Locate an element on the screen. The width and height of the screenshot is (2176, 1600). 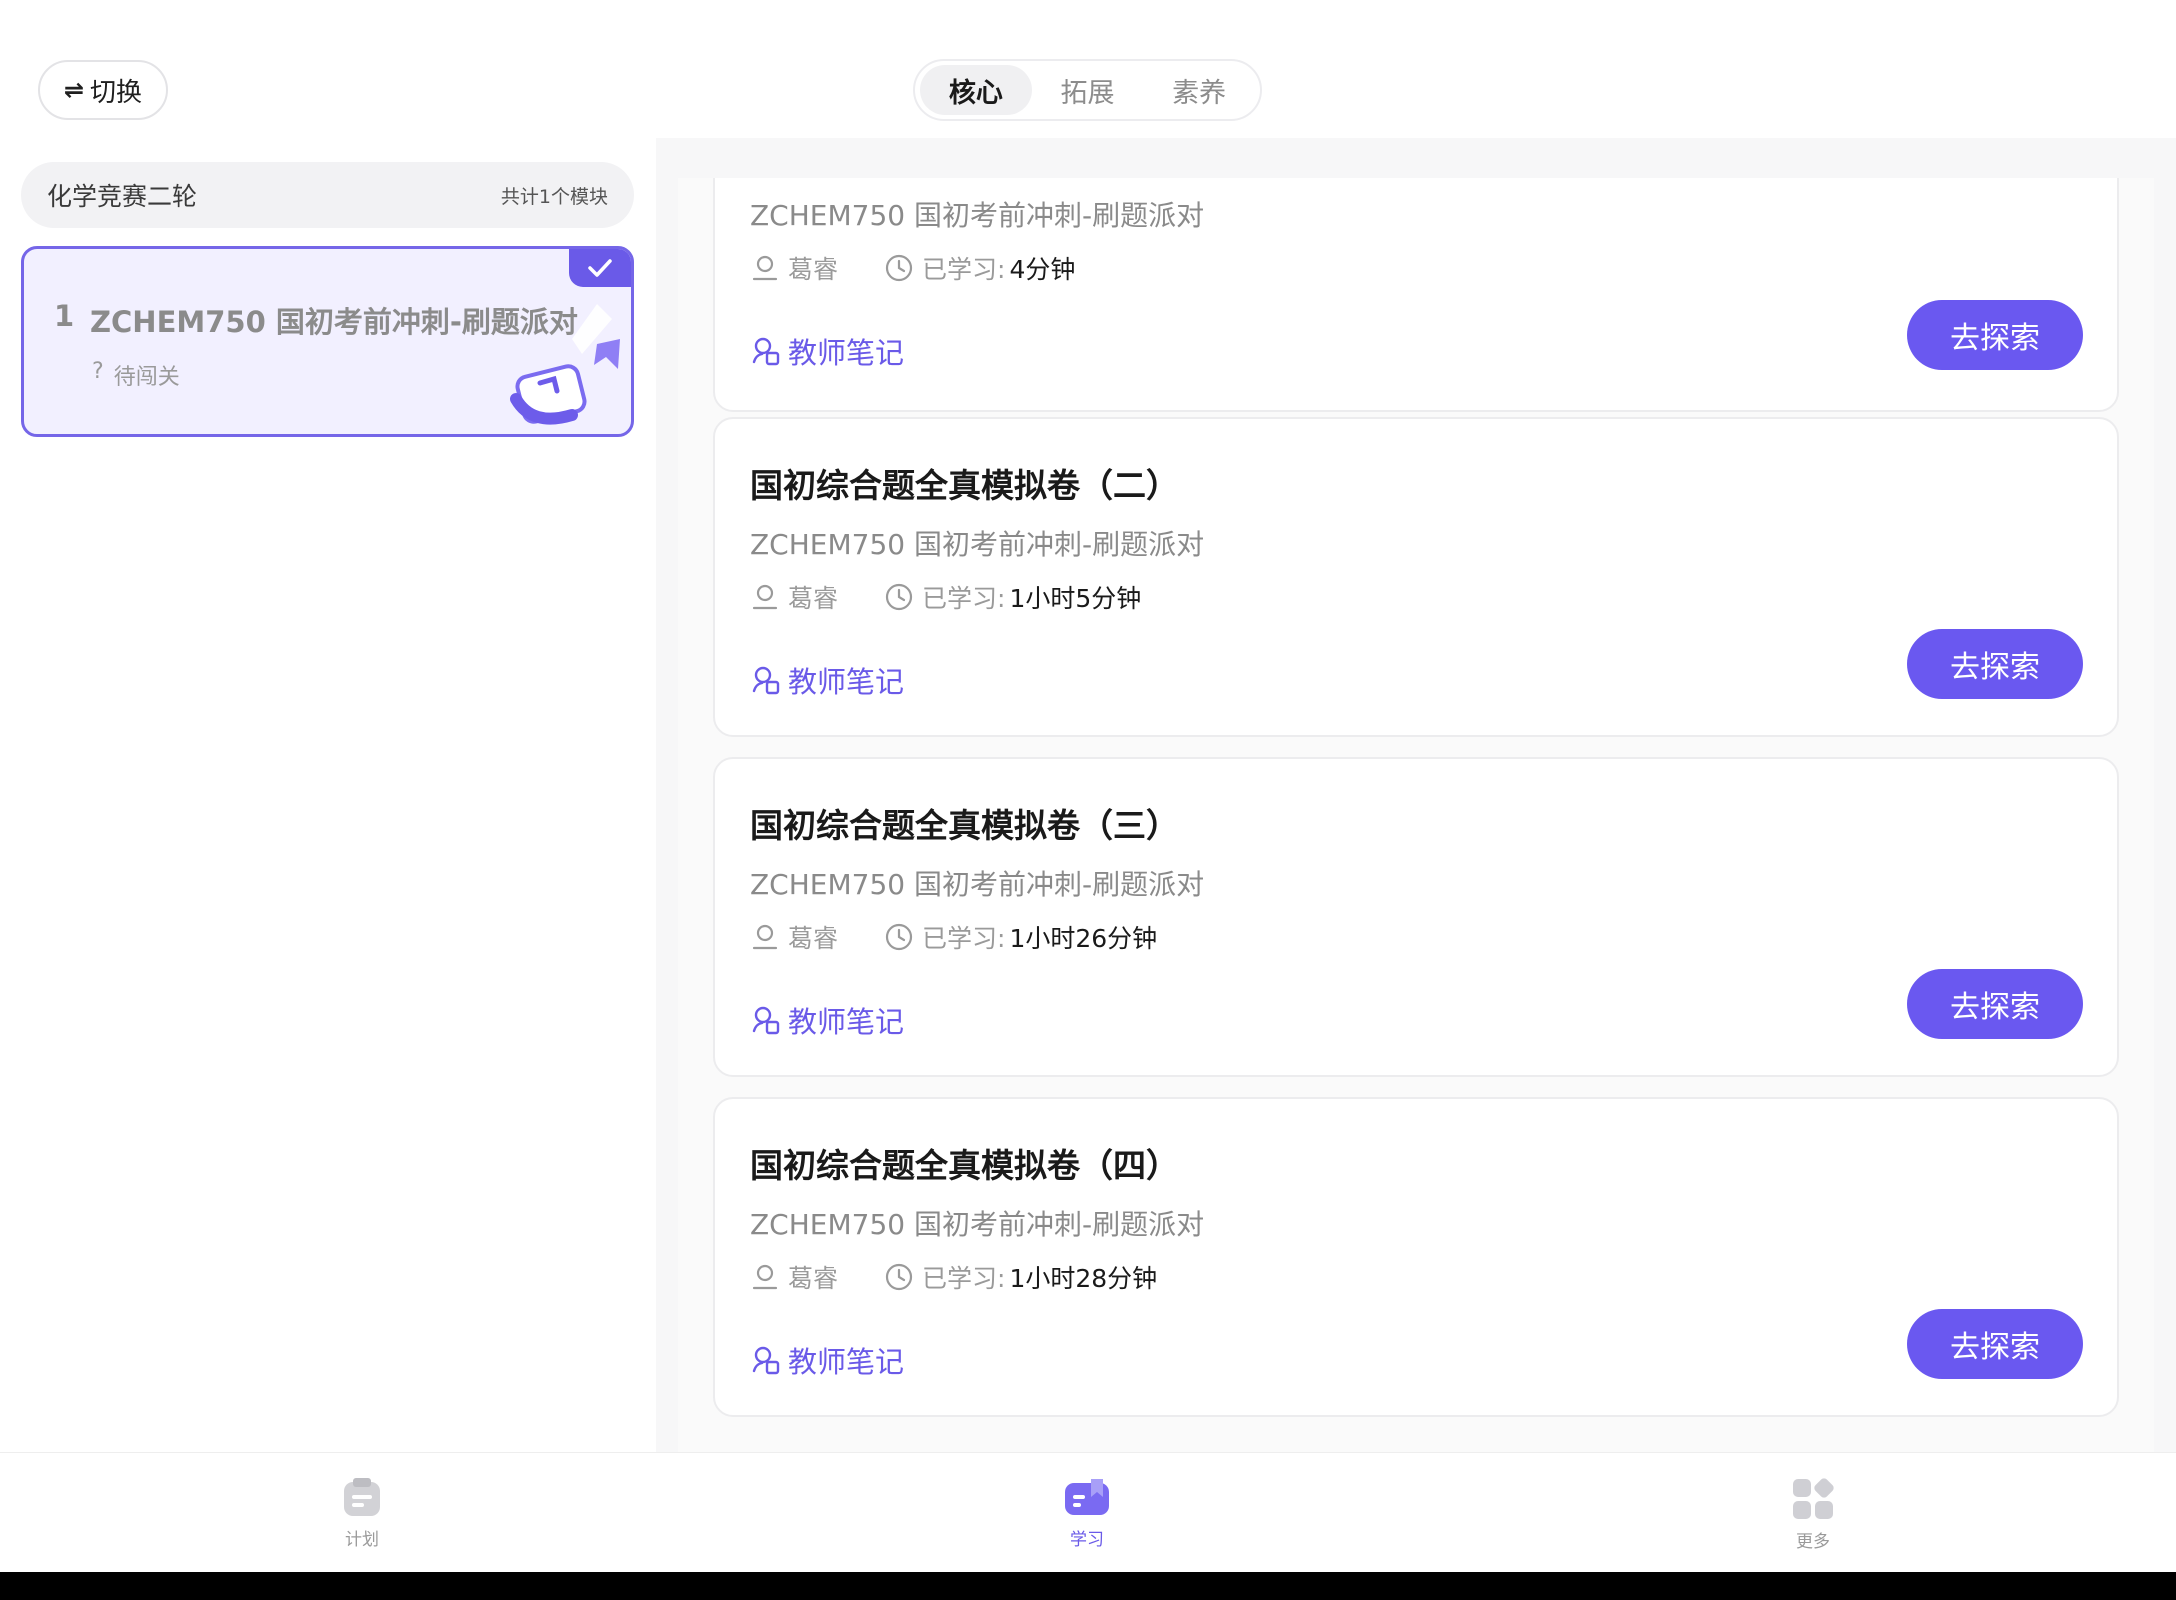
nav-item-plan: 计划 is located at coordinates (362, 1513).